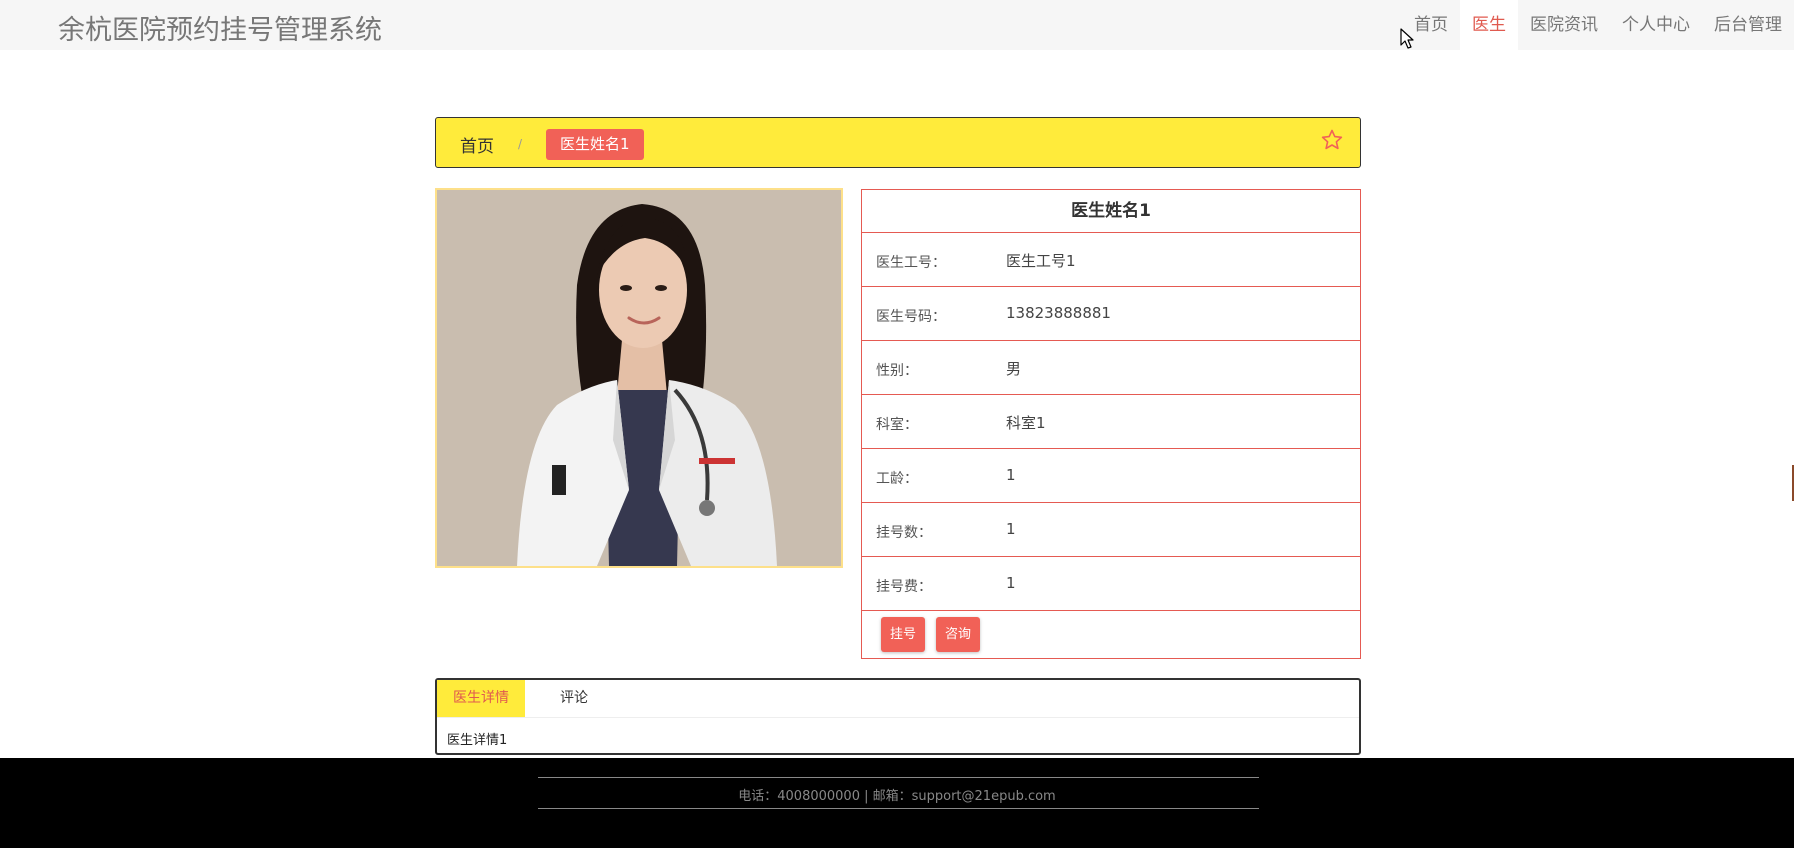 The width and height of the screenshot is (1794, 860). I want to click on register-button: 挂号, so click(903, 634).